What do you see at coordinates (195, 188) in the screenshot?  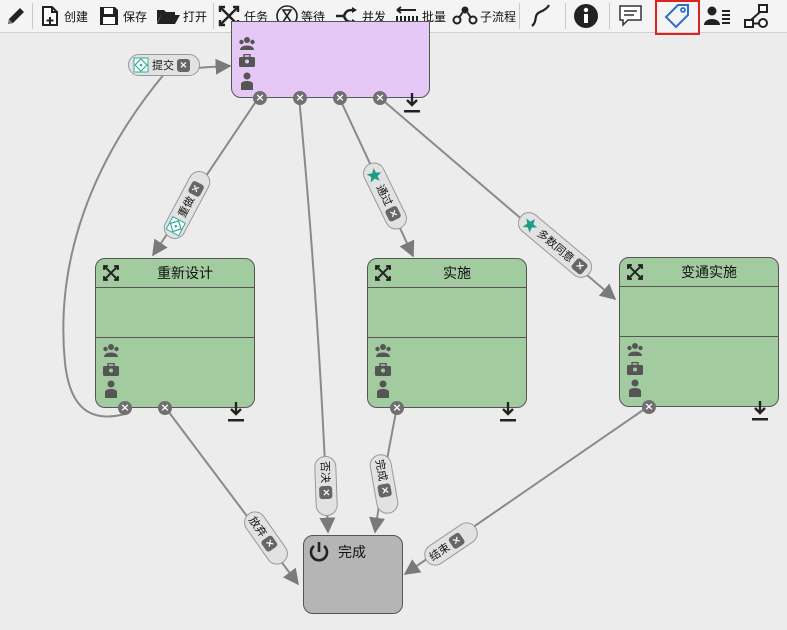 I see `remove-redo-label: ×` at bounding box center [195, 188].